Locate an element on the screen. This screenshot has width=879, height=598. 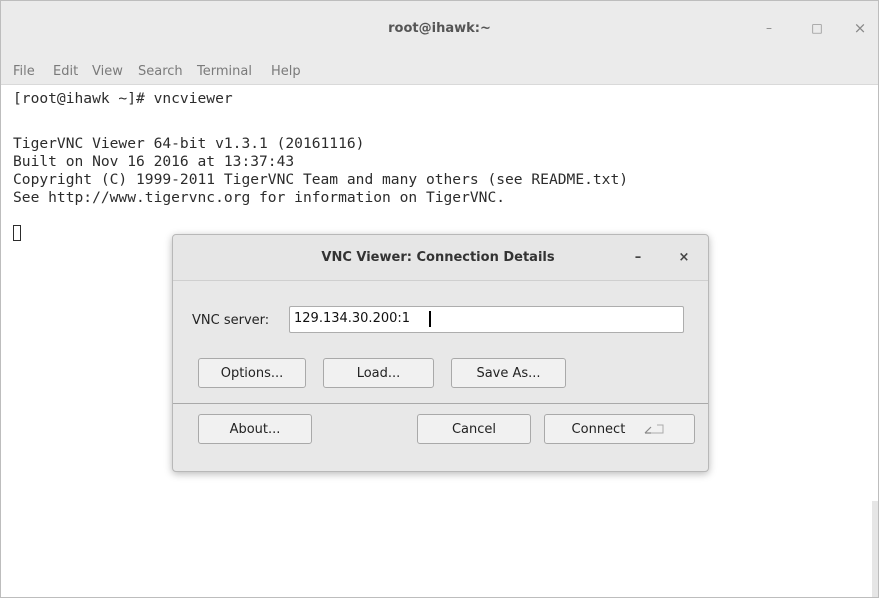
dialog-divider is located at coordinates (440, 403).